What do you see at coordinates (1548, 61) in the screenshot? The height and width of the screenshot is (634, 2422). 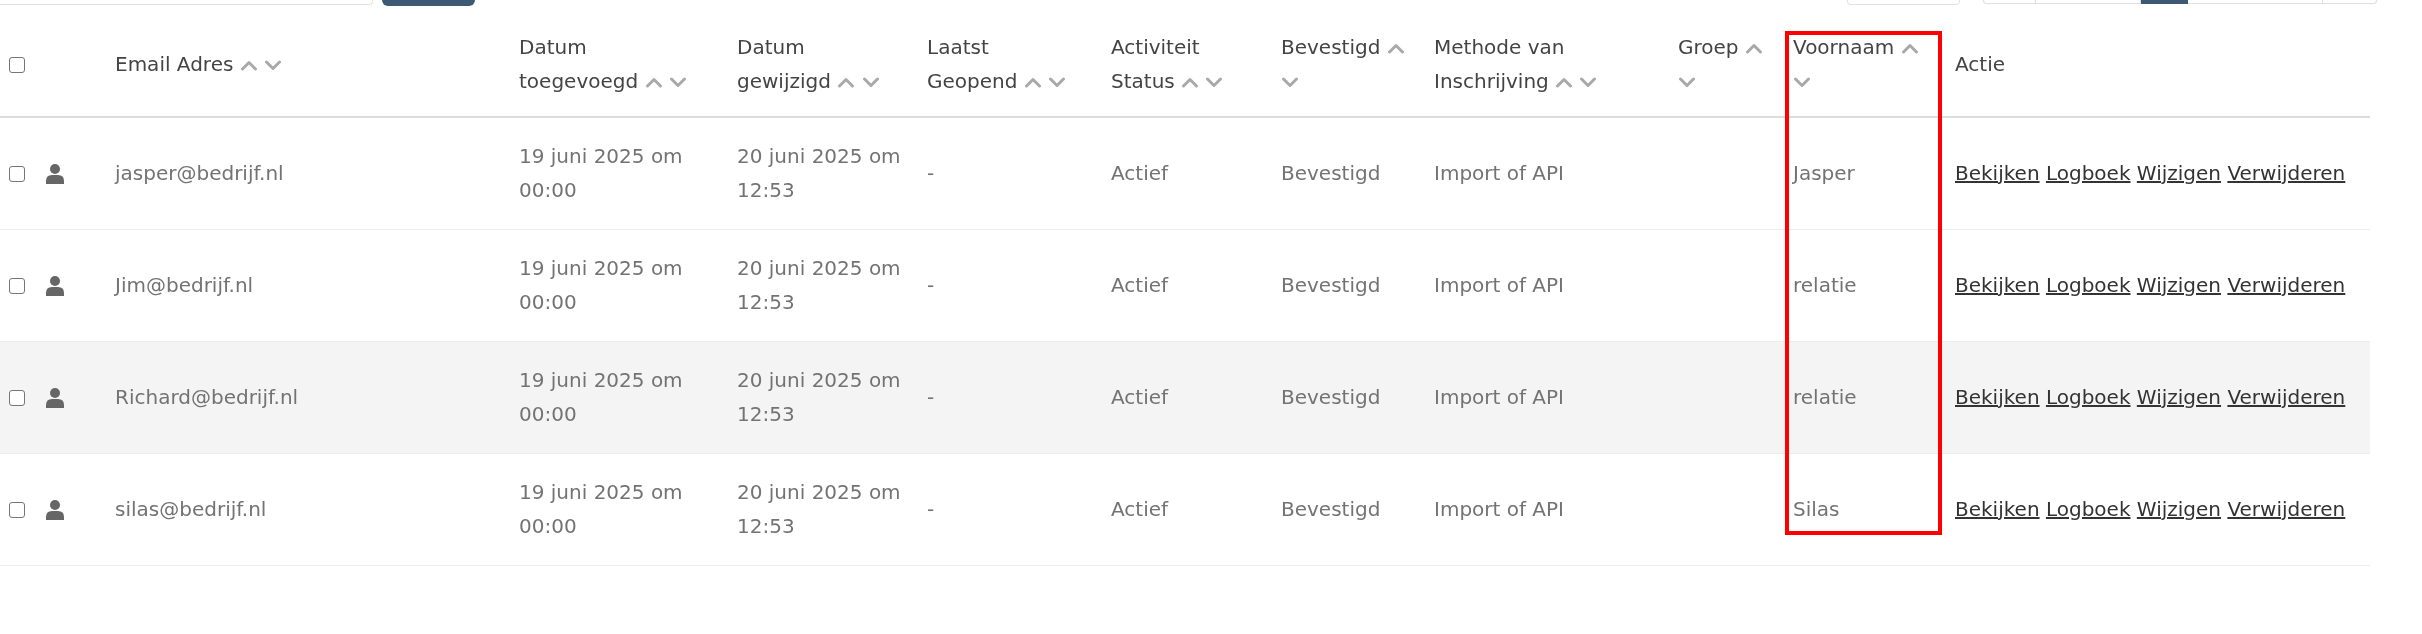 I see `column-header: Methode van Inschrijving` at bounding box center [1548, 61].